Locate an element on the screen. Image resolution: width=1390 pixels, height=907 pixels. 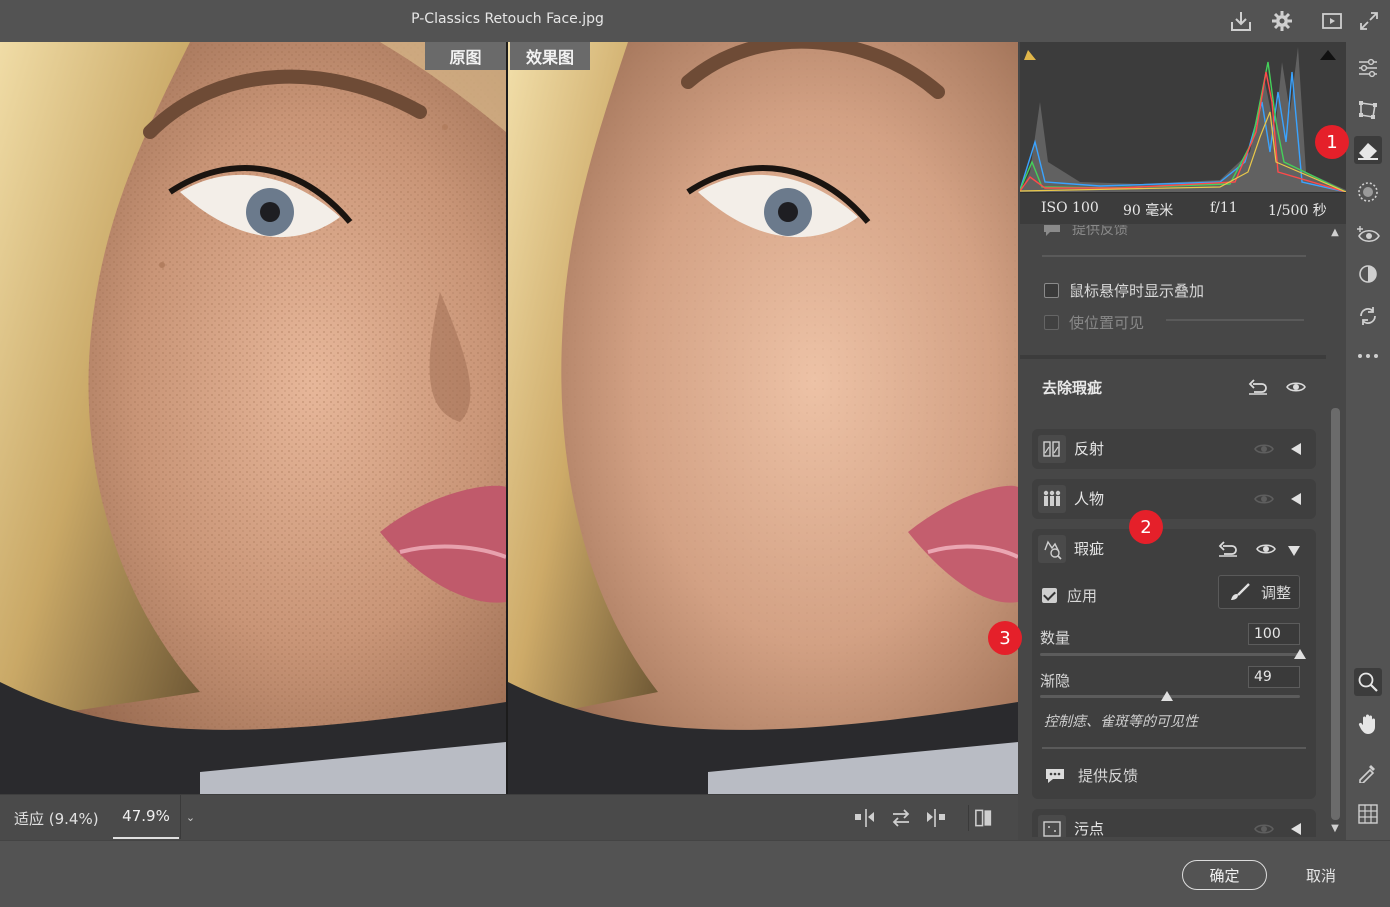
sync-icon is located at coordinates (1368, 316).